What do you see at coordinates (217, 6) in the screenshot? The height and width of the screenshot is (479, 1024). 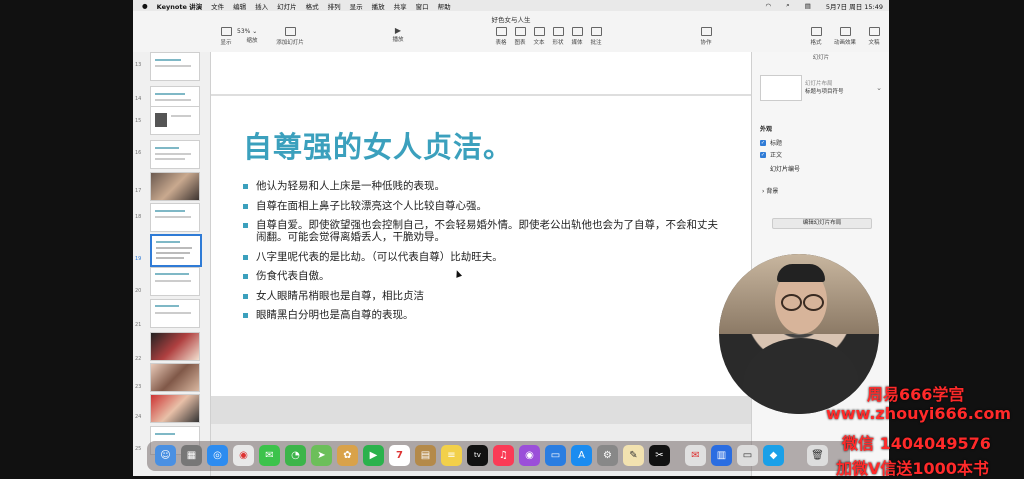 I see `menu-file: 文件` at bounding box center [217, 6].